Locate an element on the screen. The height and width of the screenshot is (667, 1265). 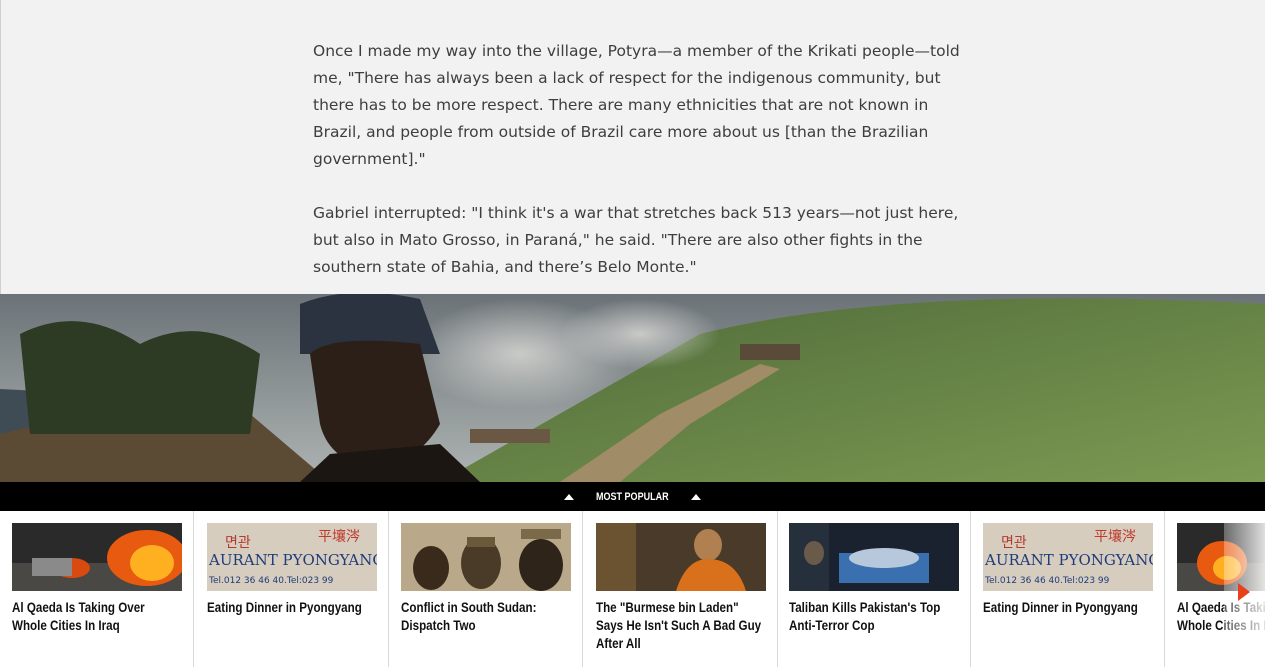
thumbnail-monk is located at coordinates (681, 557).